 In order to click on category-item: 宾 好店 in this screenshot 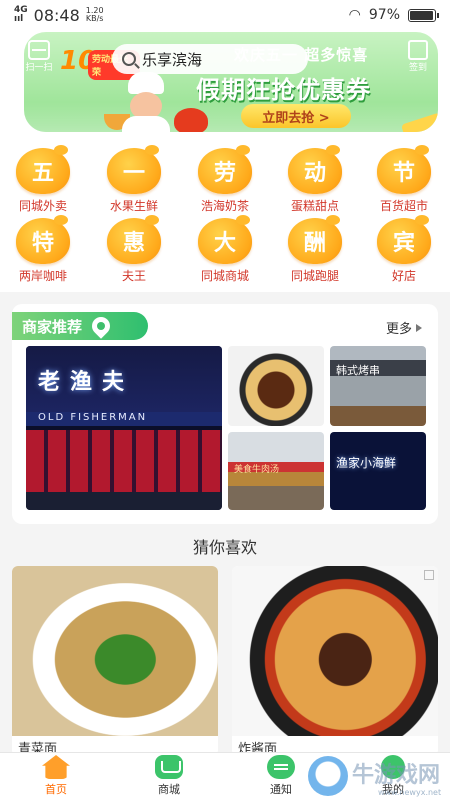, I will do `click(404, 252)`.